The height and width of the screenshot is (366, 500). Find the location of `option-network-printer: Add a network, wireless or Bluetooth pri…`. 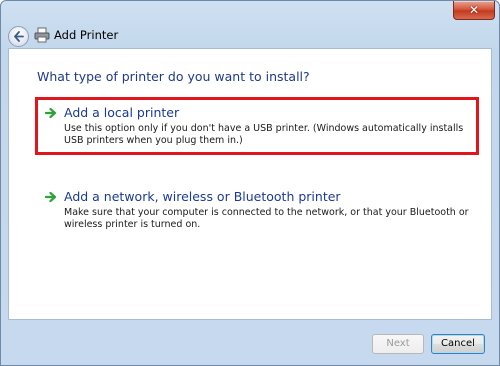

option-network-printer: Add a network, wireless or Bluetooth pri… is located at coordinates (258, 210).